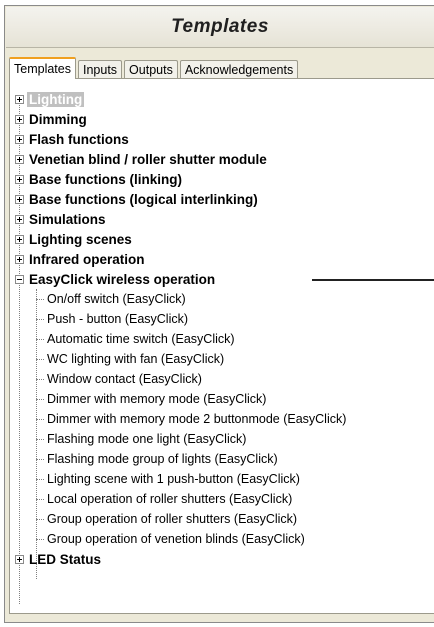  I want to click on tree-leaf-label: Automatic time switch (EasyClick), so click(141, 339).